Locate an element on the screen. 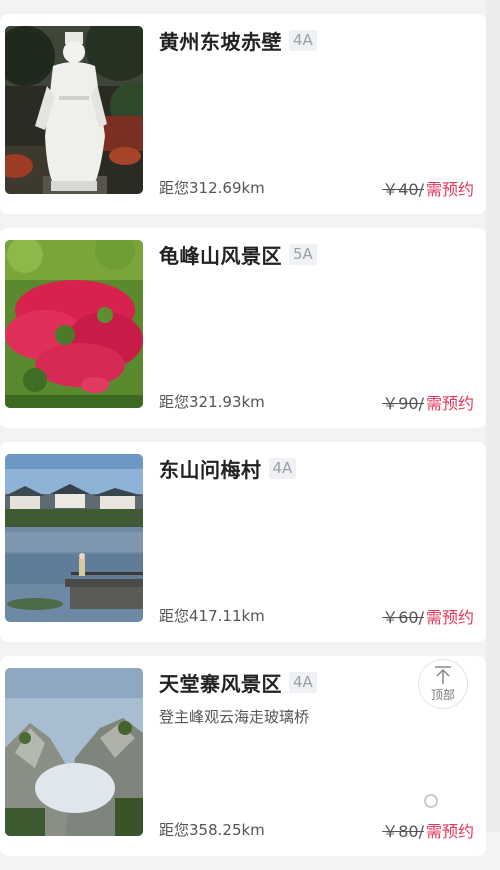 This screenshot has width=500, height=870. scroll-edge is located at coordinates (493, 416).